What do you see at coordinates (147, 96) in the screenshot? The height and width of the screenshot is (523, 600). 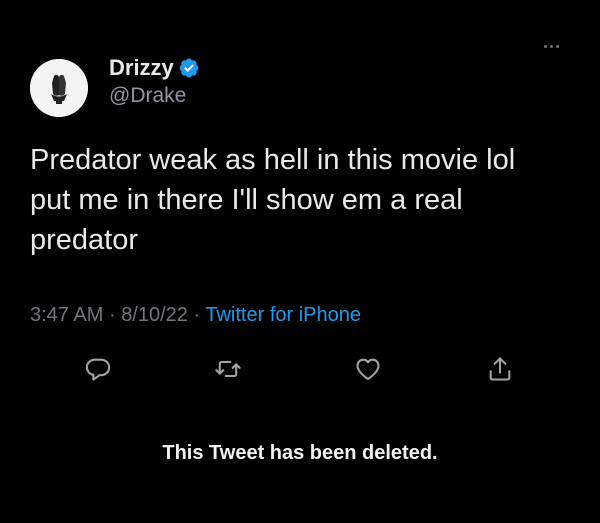 I see `handle: @Drake` at bounding box center [147, 96].